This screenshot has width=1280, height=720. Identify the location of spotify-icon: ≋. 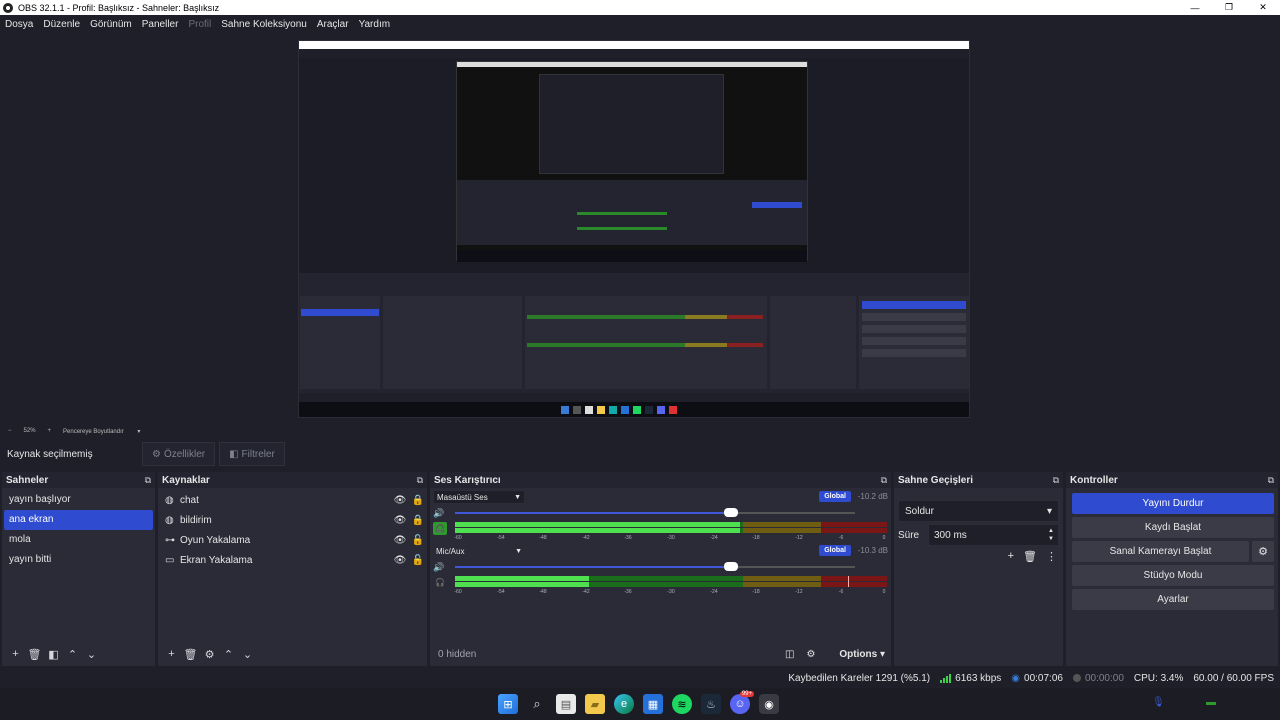
(682, 704).